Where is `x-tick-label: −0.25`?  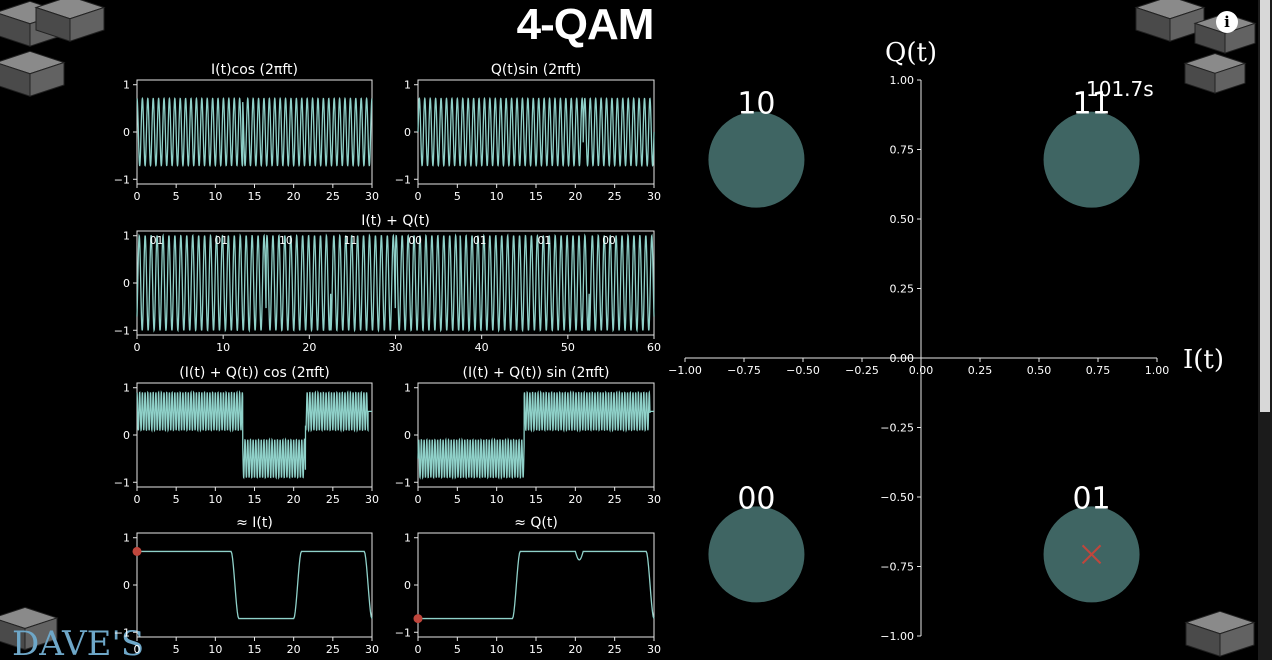 x-tick-label: −0.25 is located at coordinates (862, 370).